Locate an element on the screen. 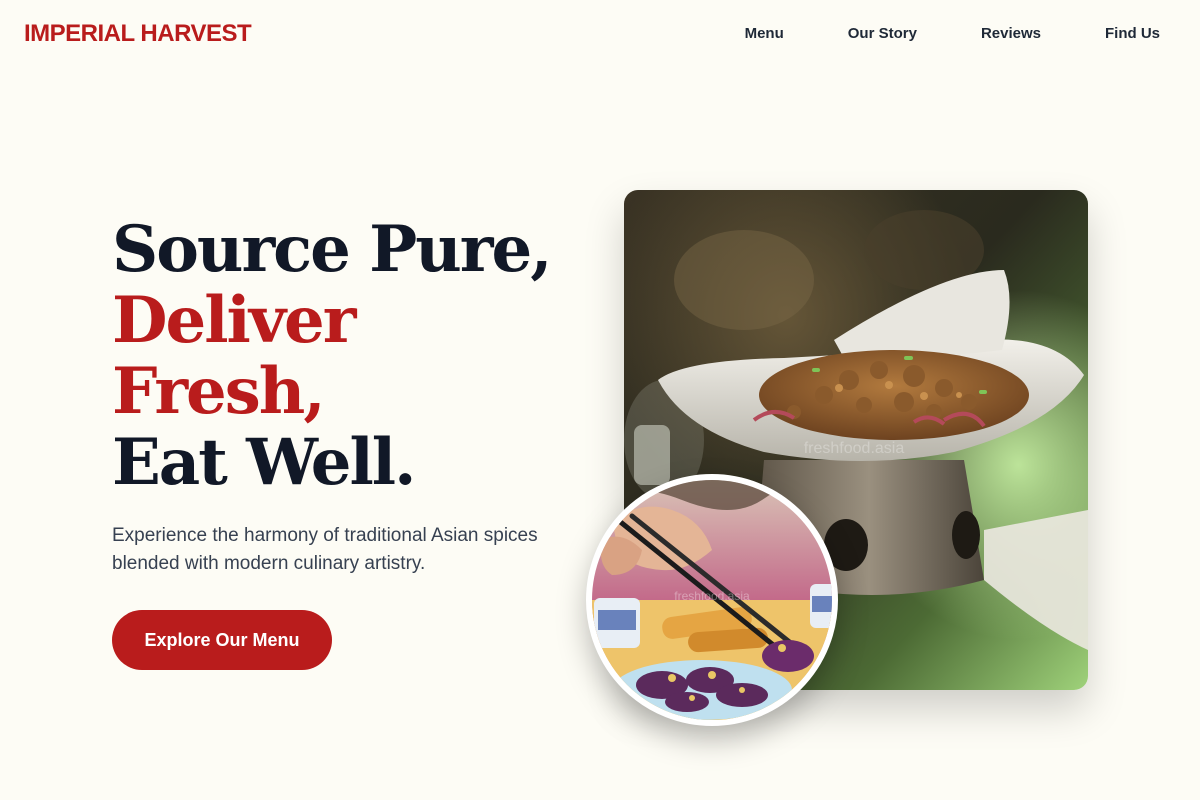 Image resolution: width=1200 pixels, height=800 pixels. chopsticks-dish-photo: freshfood.asia is located at coordinates (712, 600).